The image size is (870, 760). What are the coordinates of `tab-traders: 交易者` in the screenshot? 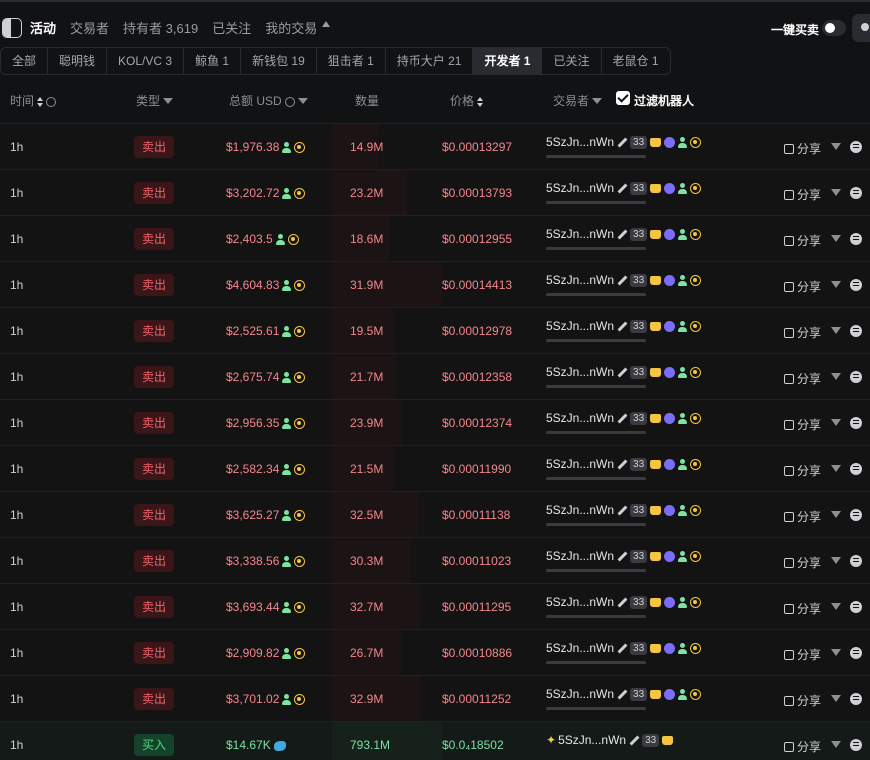 It's located at (89, 27).